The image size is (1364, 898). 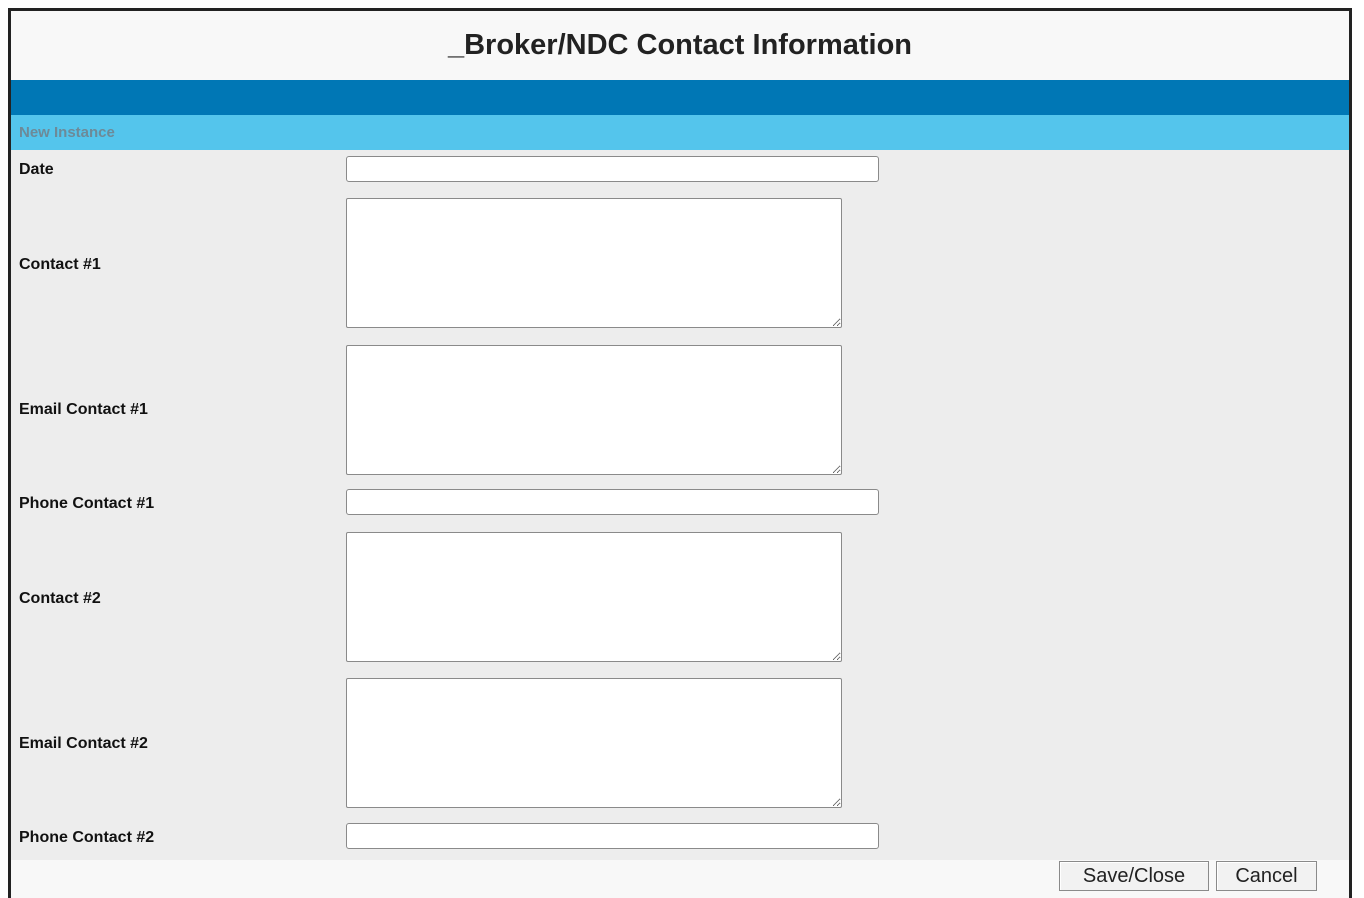 What do you see at coordinates (36, 169) in the screenshot?
I see `date-label: Date` at bounding box center [36, 169].